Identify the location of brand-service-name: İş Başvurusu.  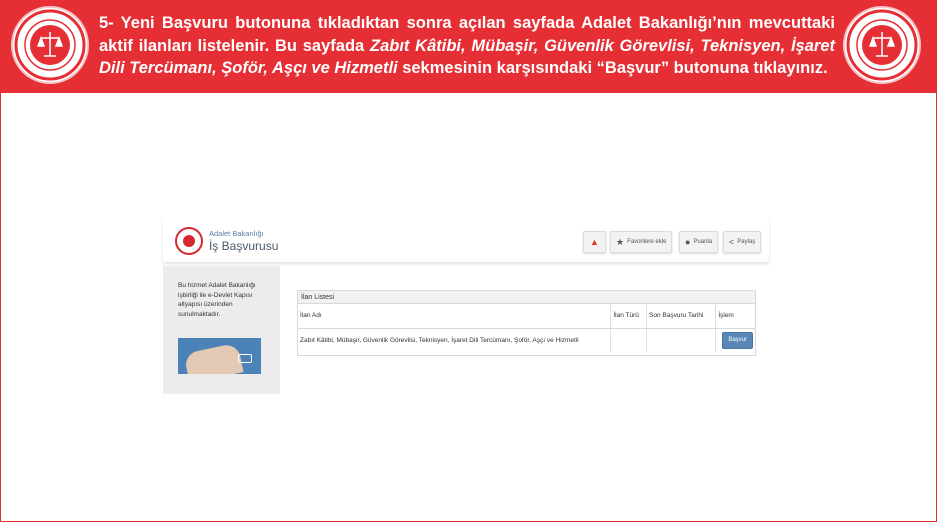
(244, 246).